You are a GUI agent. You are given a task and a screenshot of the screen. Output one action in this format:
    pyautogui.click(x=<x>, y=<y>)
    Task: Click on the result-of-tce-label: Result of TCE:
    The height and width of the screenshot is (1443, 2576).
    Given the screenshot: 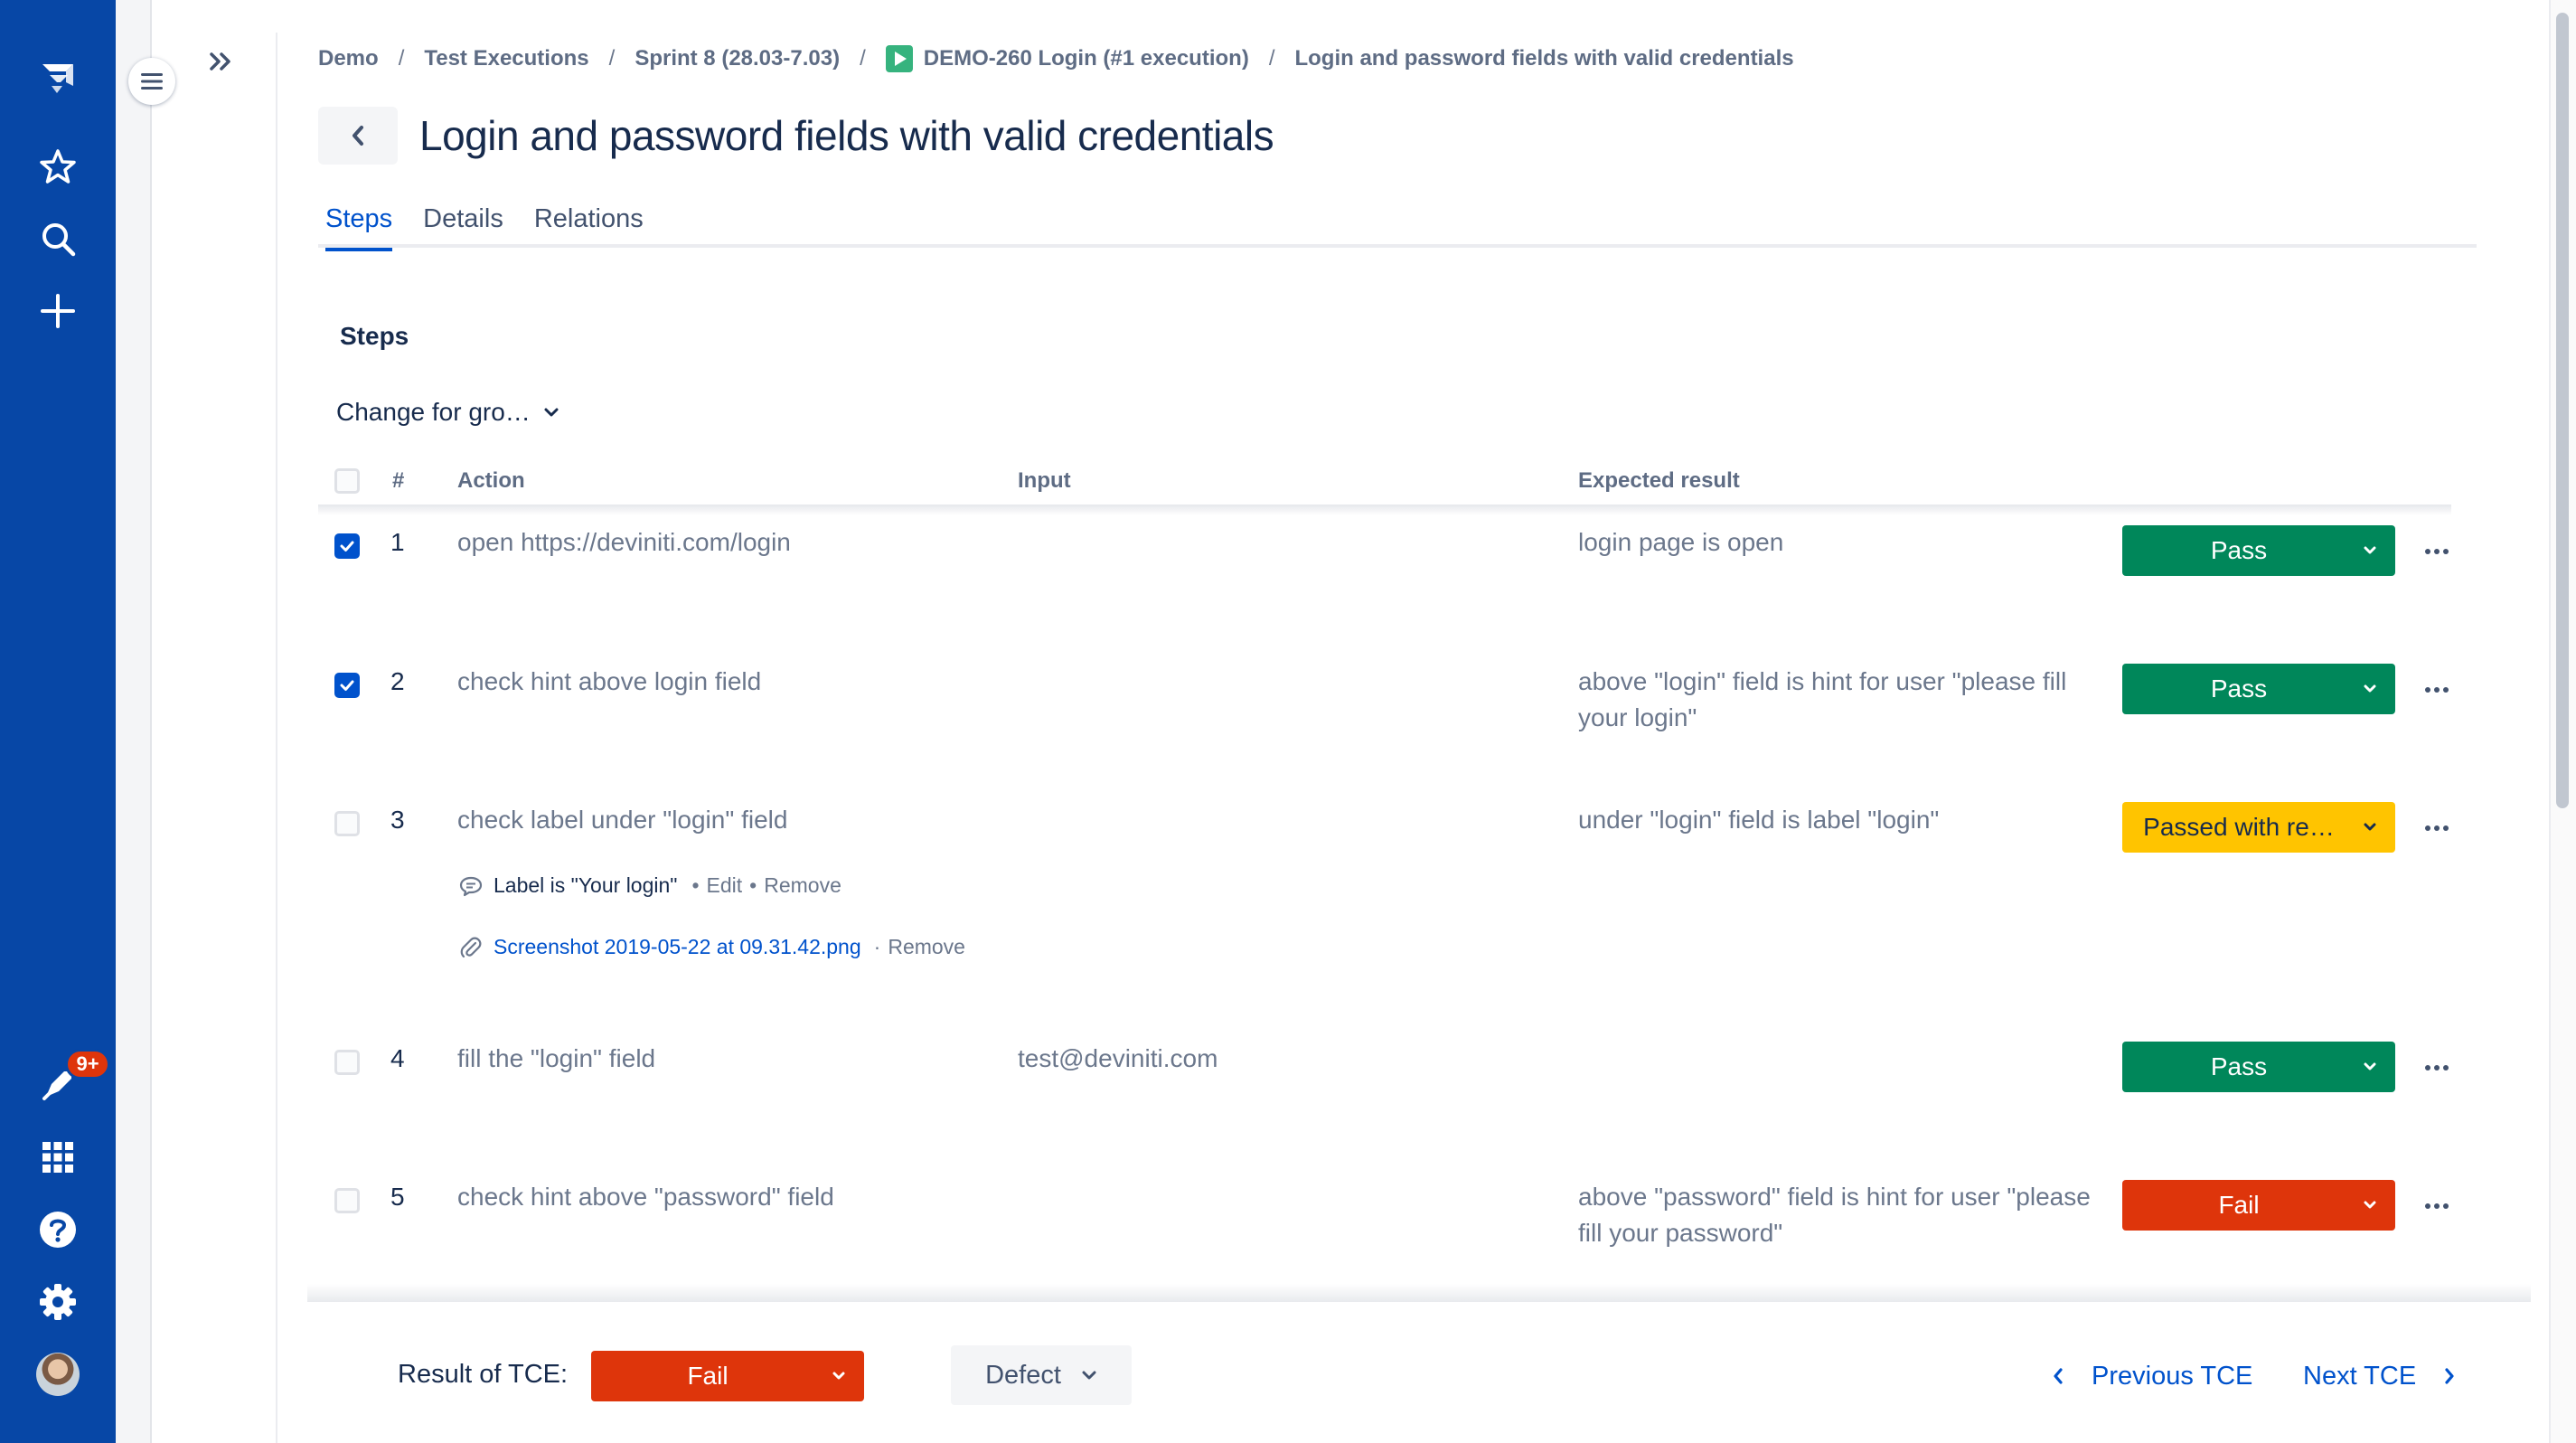 What is the action you would take?
    pyautogui.click(x=484, y=1375)
    